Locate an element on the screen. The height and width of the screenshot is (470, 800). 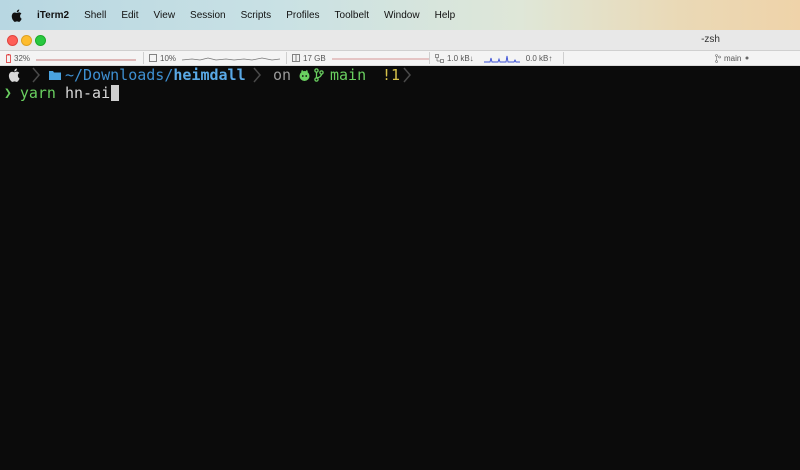
network-down-rate: 1.0 kB↓ is located at coordinates (460, 58).